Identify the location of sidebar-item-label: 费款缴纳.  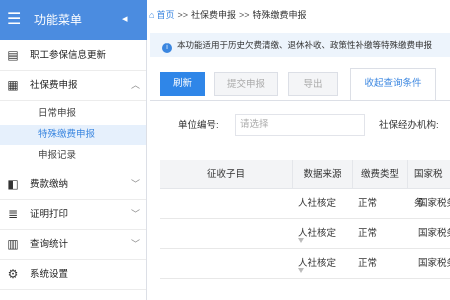
(49, 184).